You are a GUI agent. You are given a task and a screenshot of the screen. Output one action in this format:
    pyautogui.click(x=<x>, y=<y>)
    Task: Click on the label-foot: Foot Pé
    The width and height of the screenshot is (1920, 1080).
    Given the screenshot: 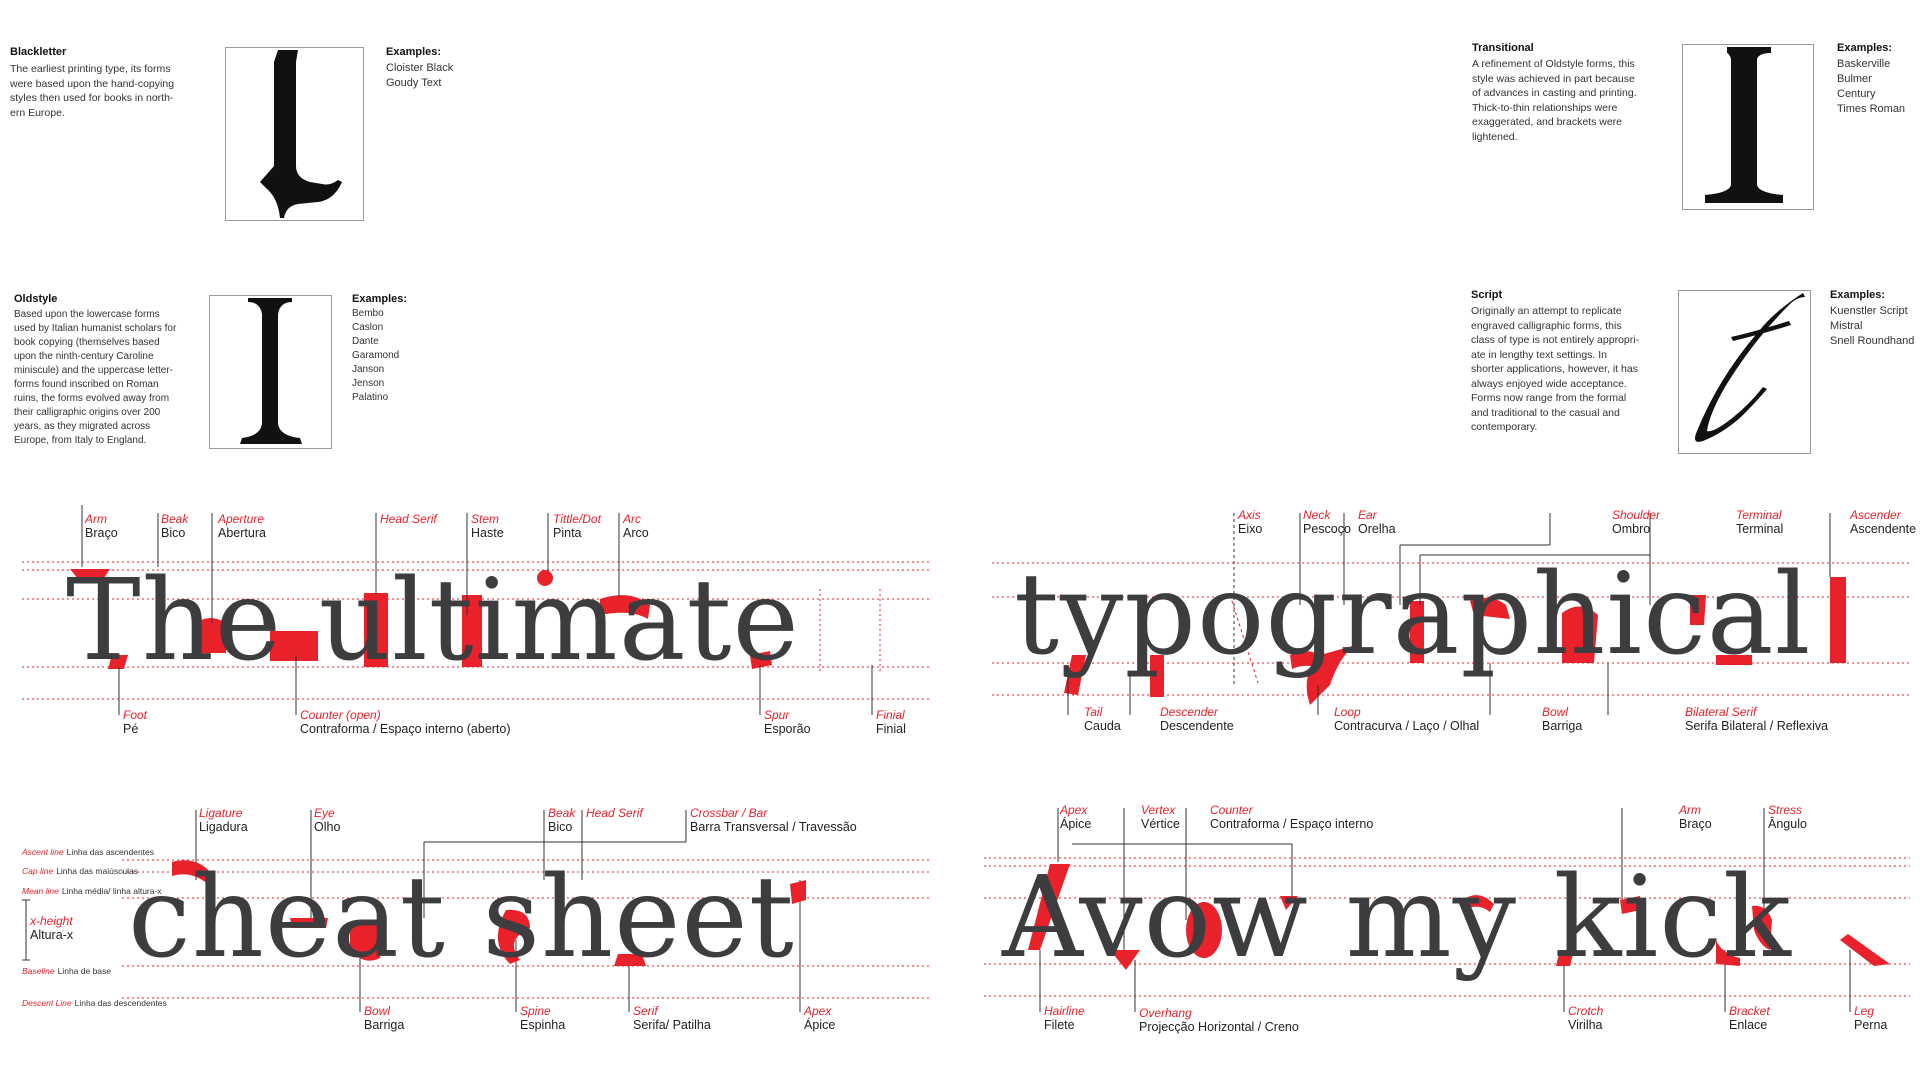 What is the action you would take?
    pyautogui.click(x=135, y=722)
    